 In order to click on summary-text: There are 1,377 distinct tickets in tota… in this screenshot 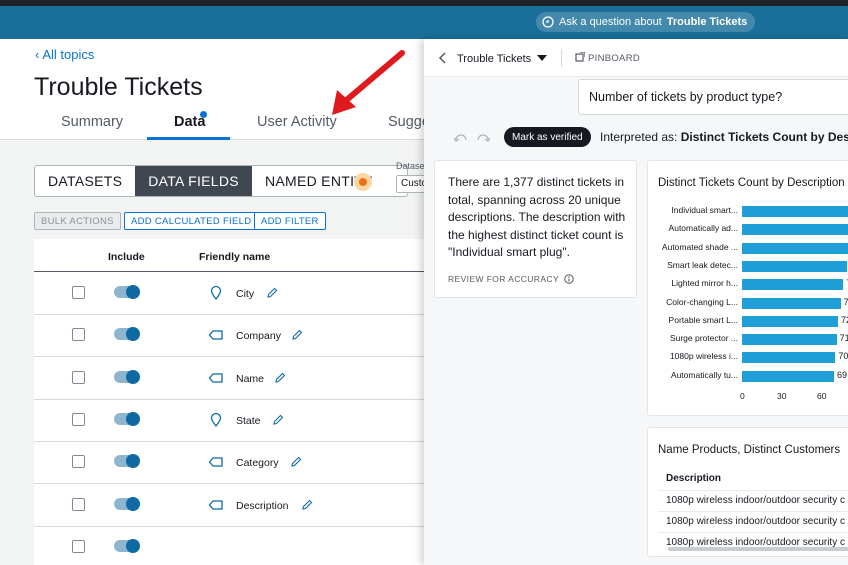, I will do `click(537, 217)`.